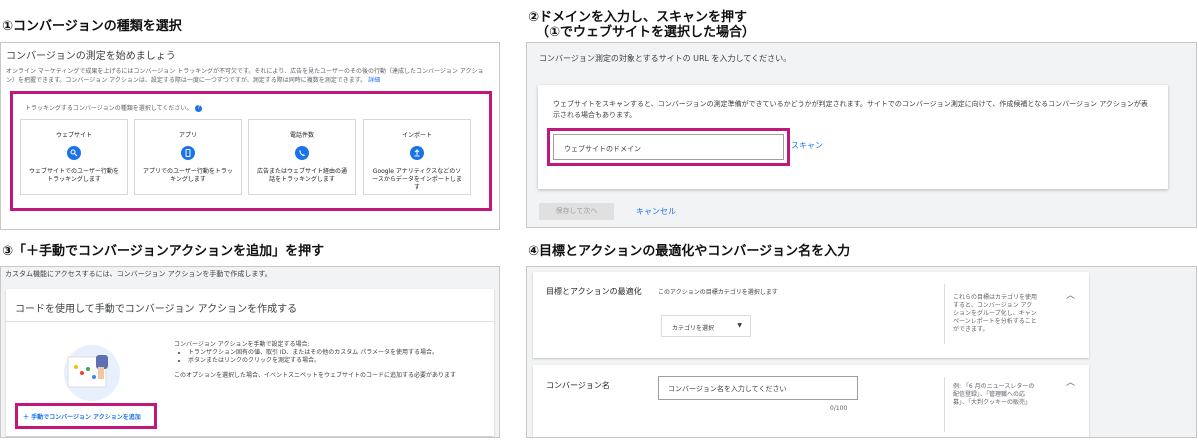 The width and height of the screenshot is (1198, 440). What do you see at coordinates (416, 135) in the screenshot?
I see `card-title: インポート` at bounding box center [416, 135].